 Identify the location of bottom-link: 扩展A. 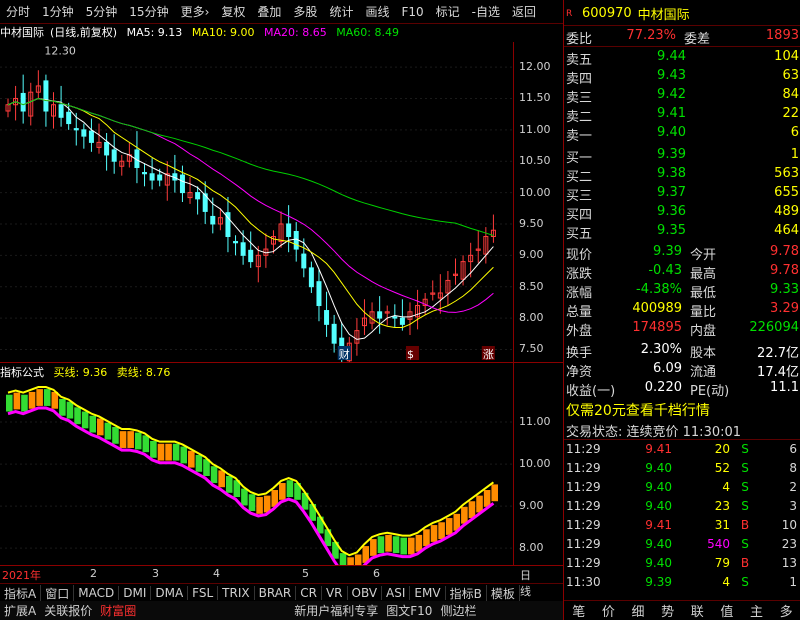
(20, 610).